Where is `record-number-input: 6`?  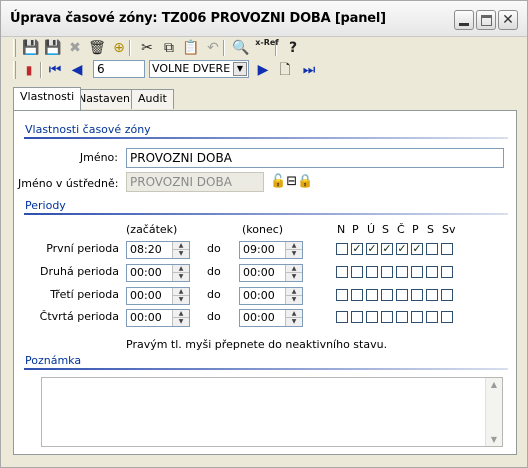
record-number-input: 6 is located at coordinates (119, 69).